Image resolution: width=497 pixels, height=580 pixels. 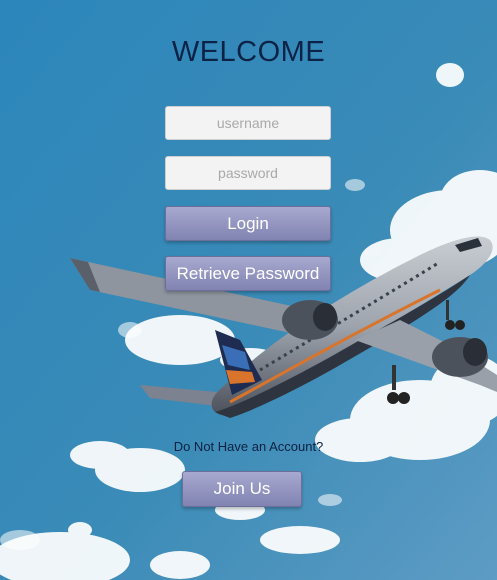 I want to click on page-title: WELCOME, so click(x=248, y=52).